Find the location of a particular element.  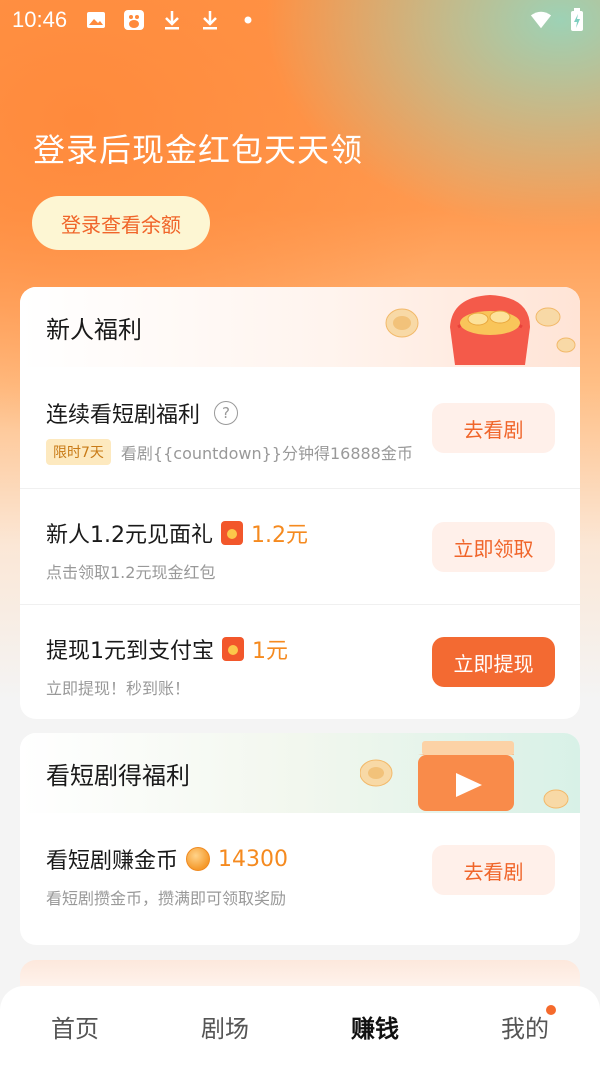

task-title: 连续看短剧福利 is located at coordinates (123, 415).